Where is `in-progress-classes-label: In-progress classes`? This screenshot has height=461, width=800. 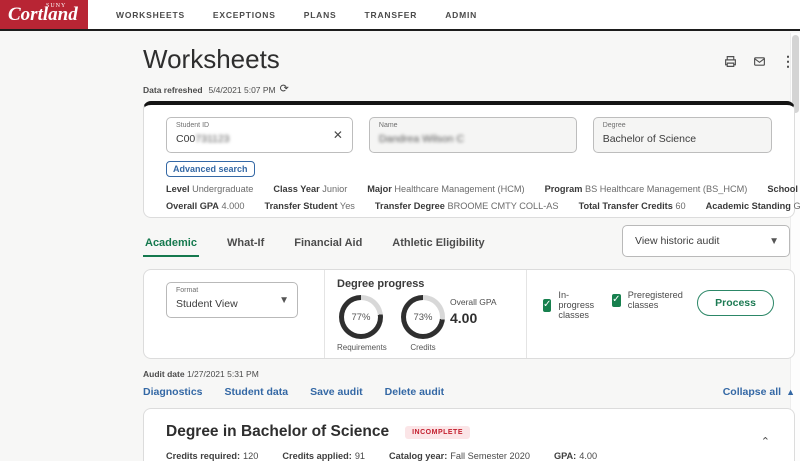 in-progress-classes-label: In-progress classes is located at coordinates (576, 305).